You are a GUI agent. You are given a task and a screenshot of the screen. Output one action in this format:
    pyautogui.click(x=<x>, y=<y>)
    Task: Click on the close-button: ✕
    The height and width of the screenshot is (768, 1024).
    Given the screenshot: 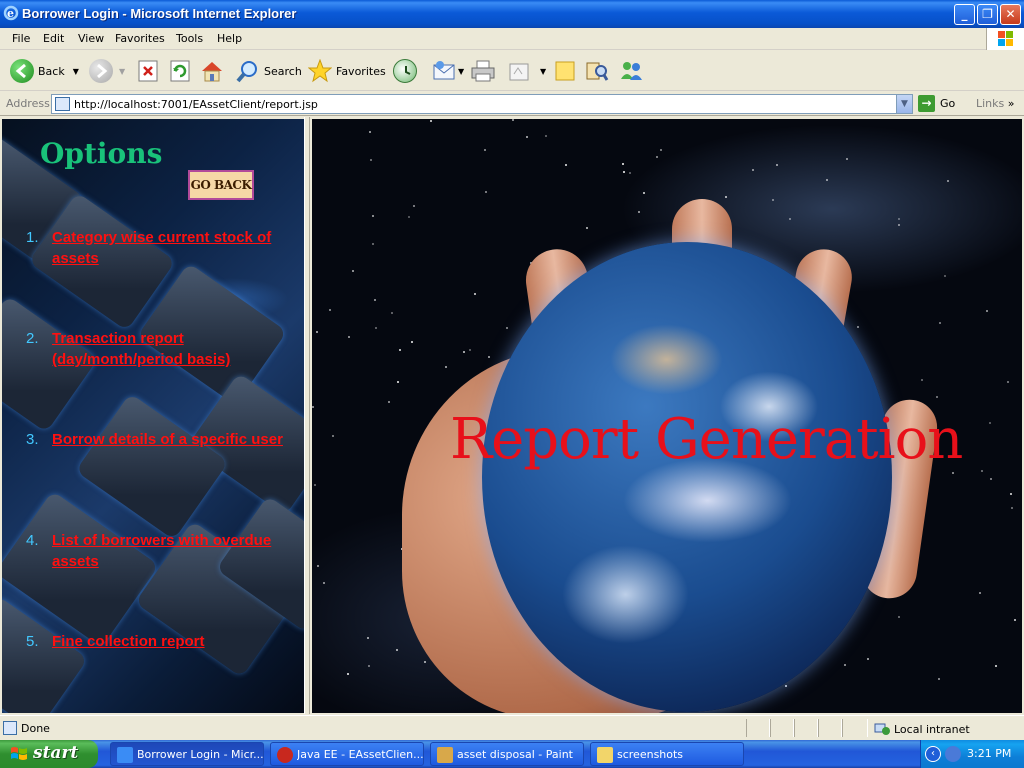 What is the action you would take?
    pyautogui.click(x=1010, y=14)
    